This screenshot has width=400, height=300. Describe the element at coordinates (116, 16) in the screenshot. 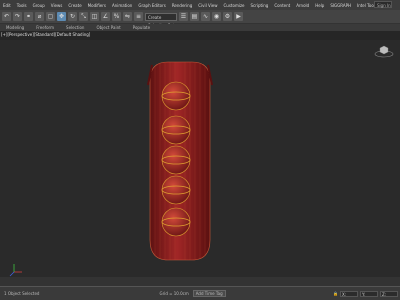

I see `percent-snap-icon: %` at that location.